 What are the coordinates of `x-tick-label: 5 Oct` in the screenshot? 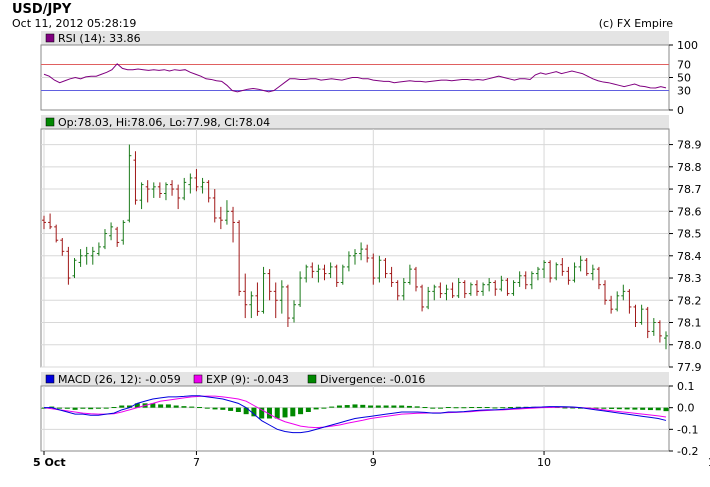 It's located at (49, 462).